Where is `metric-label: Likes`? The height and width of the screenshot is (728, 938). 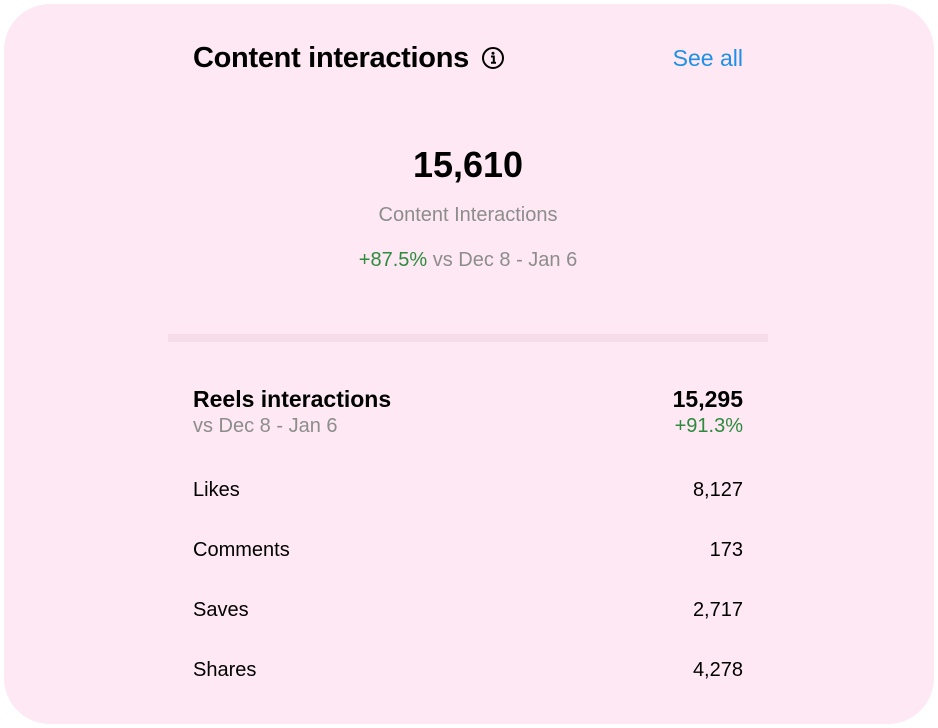 metric-label: Likes is located at coordinates (216, 490).